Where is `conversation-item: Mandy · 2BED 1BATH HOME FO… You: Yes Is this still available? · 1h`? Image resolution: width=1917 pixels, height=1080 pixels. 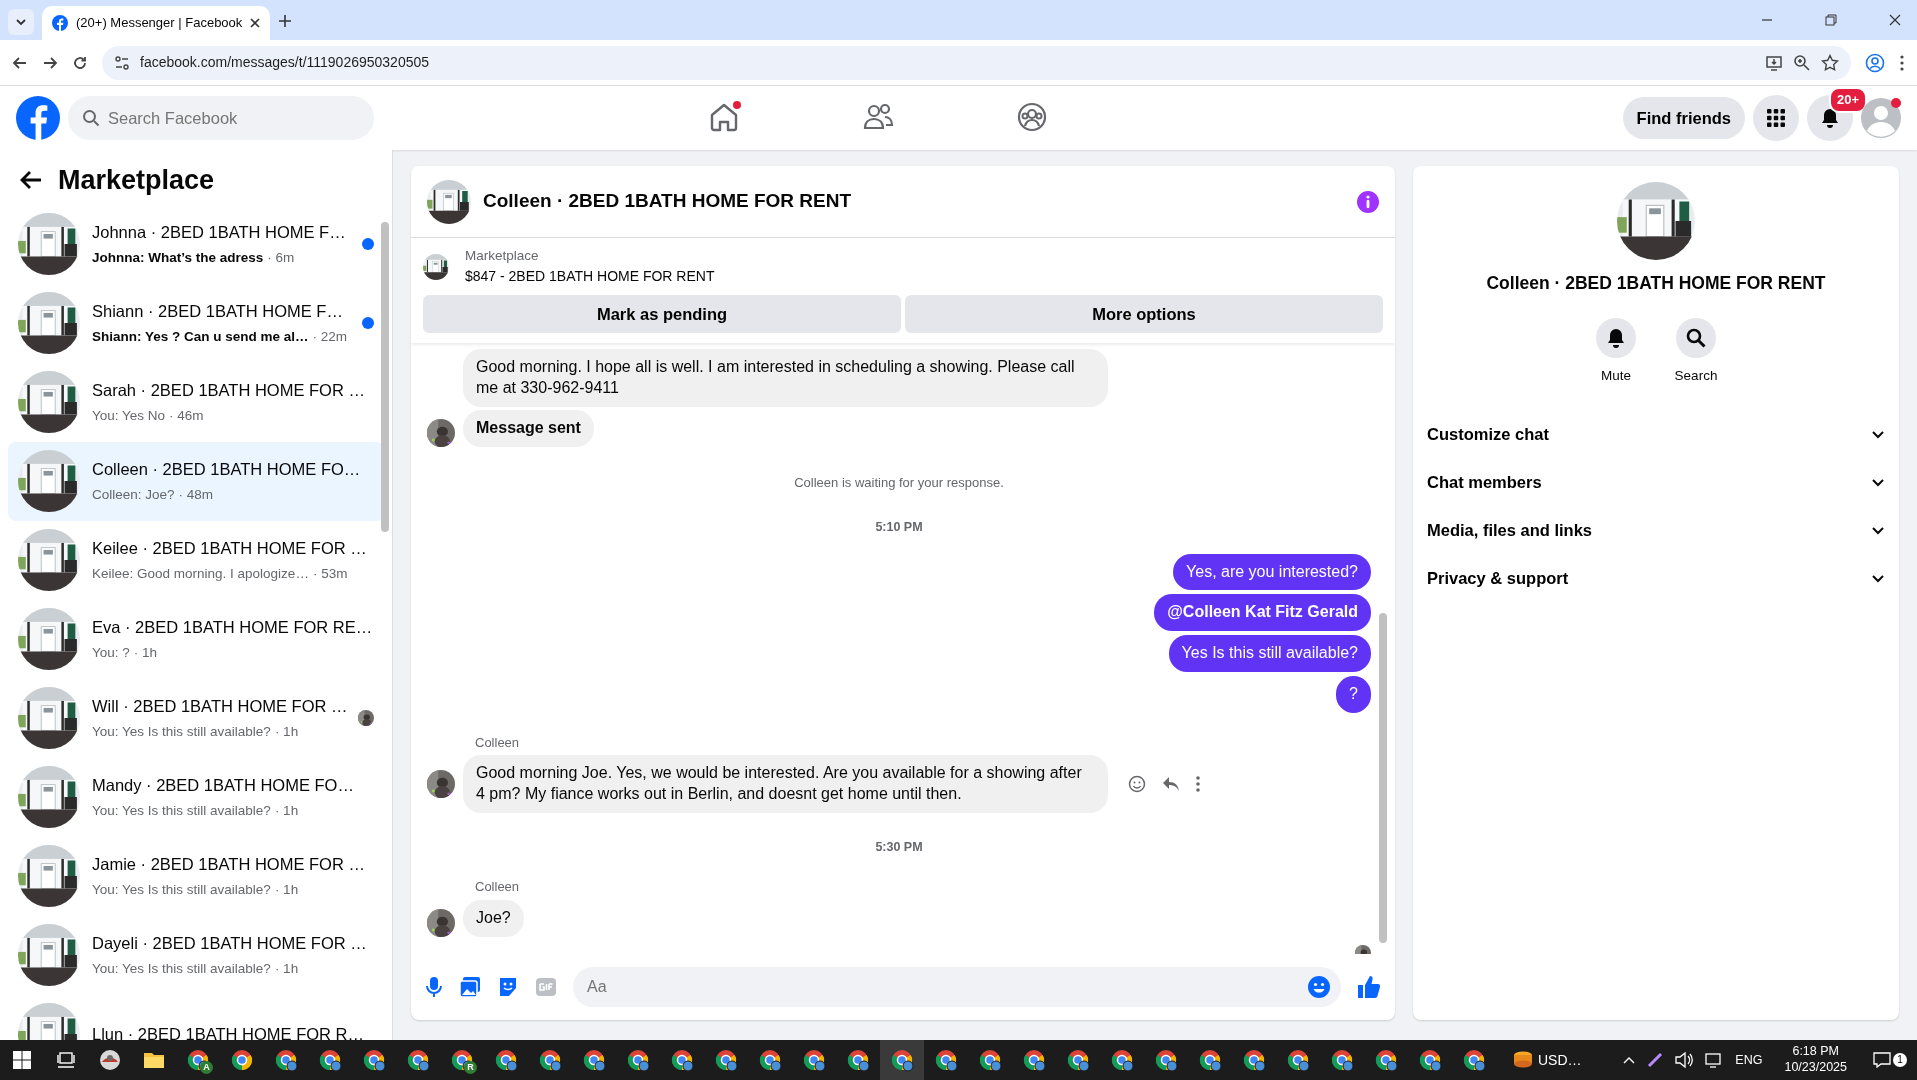
conversation-item: Mandy · 2BED 1BATH HOME FO… You: Yes Is this still available? · 1h is located at coordinates (196, 797).